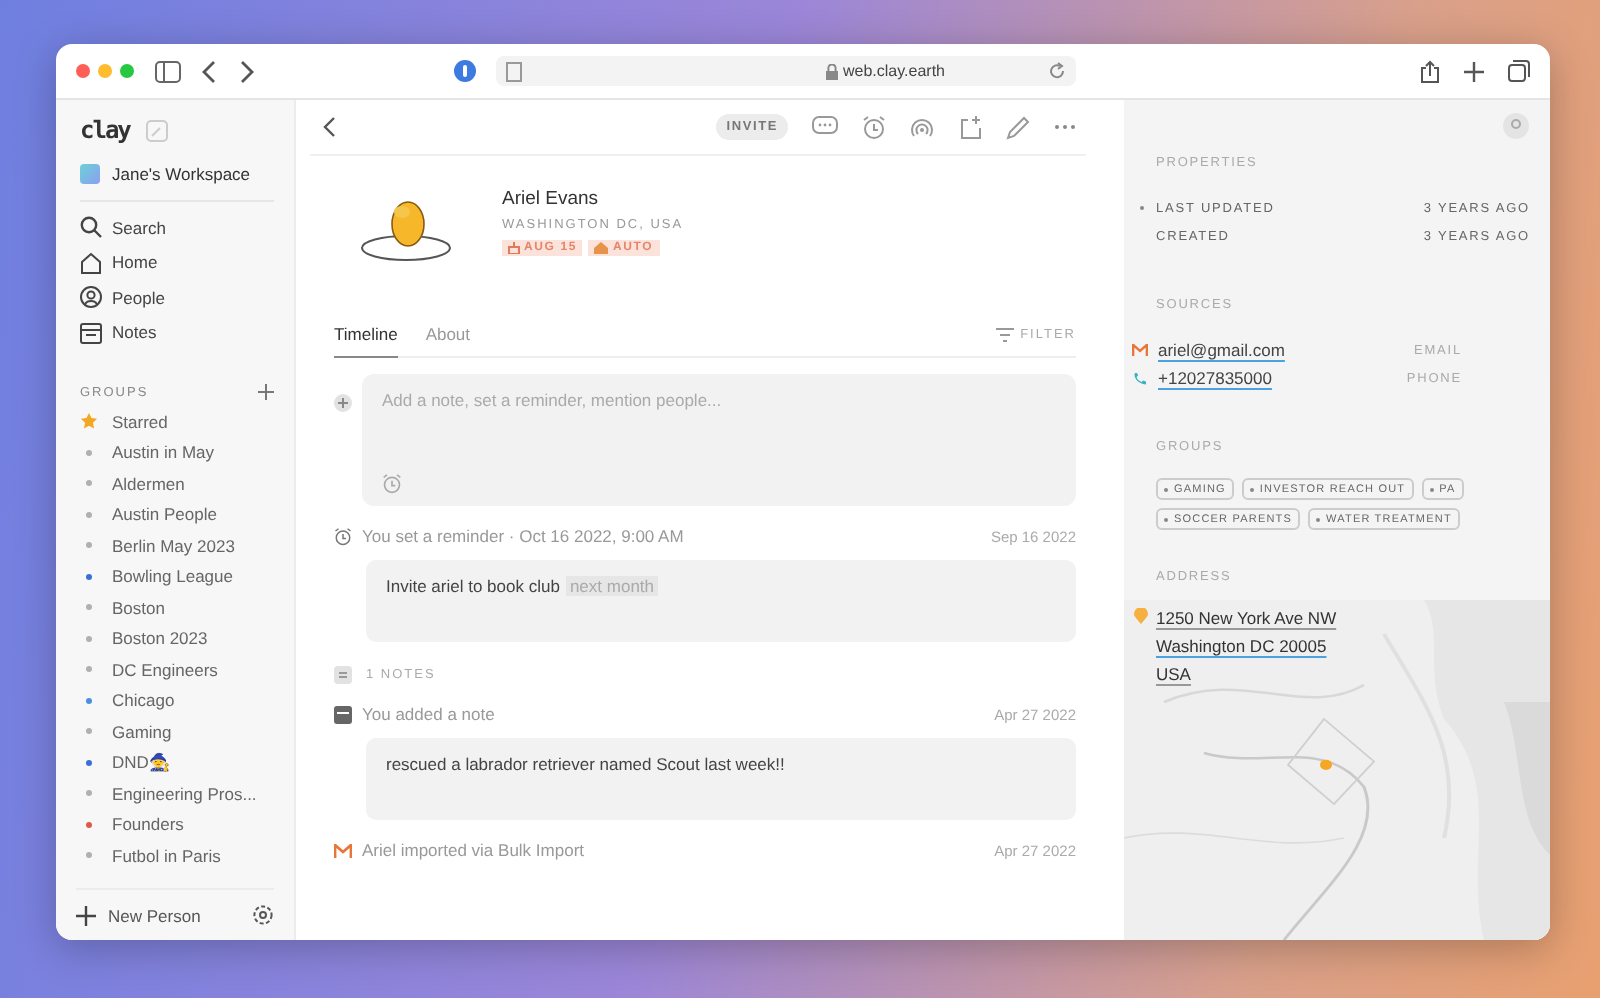 The image size is (1600, 998). What do you see at coordinates (1519, 71) in the screenshot?
I see `tabs-overview-icon` at bounding box center [1519, 71].